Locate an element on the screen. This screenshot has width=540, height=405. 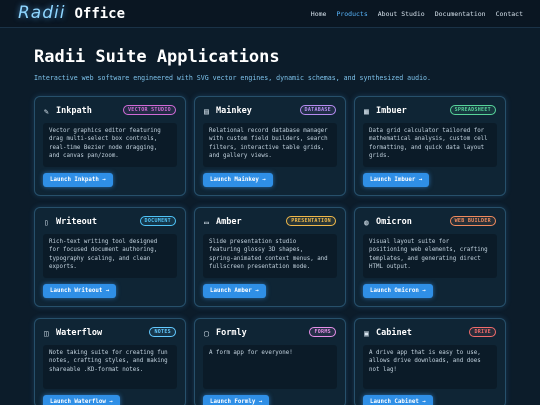
card-title: Omicron is located at coordinates (394, 222).